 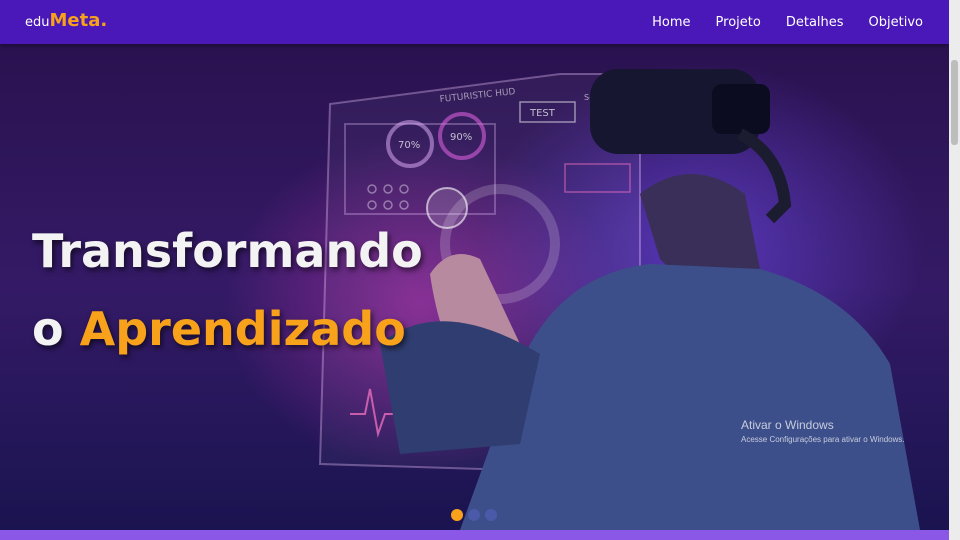 What do you see at coordinates (542, 113) in the screenshot?
I see `hud-test-text: TEST` at bounding box center [542, 113].